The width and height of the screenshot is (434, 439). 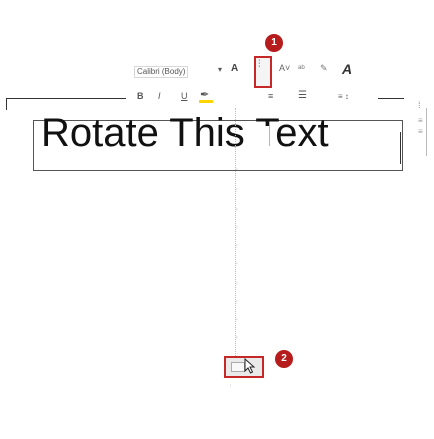 What do you see at coordinates (140, 96) in the screenshot?
I see `bold-button: B` at bounding box center [140, 96].